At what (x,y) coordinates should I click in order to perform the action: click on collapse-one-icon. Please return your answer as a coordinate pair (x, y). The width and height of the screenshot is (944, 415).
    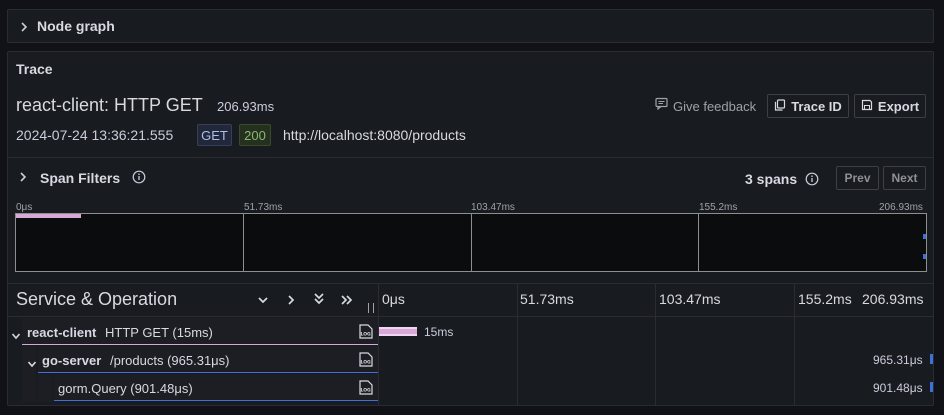
    Looking at the image, I should click on (263, 302).